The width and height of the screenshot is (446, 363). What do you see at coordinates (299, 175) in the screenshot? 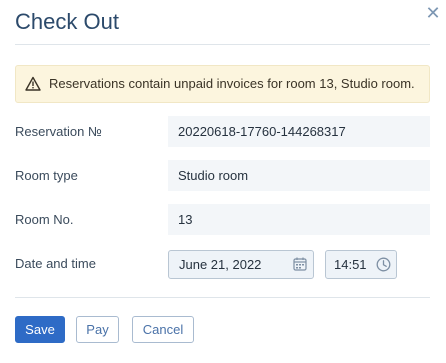
I see `room-type-value: Studio room` at bounding box center [299, 175].